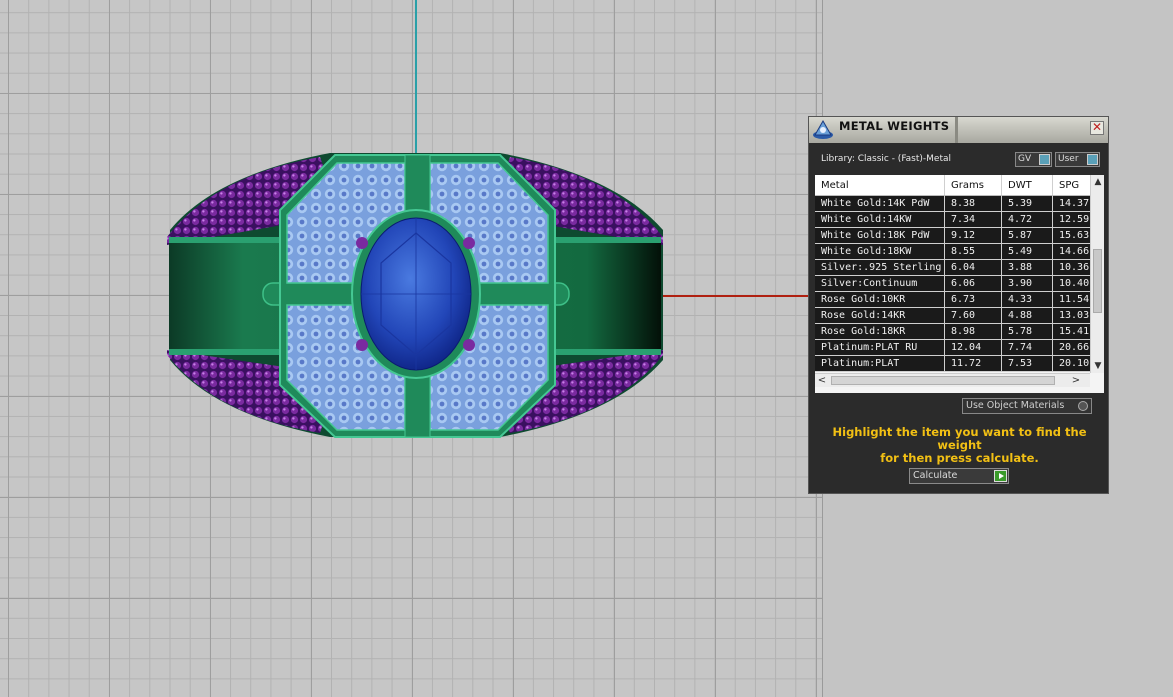  What do you see at coordinates (880, 219) in the screenshot?
I see `metal-name-cell: White Gold:14KW` at bounding box center [880, 219].